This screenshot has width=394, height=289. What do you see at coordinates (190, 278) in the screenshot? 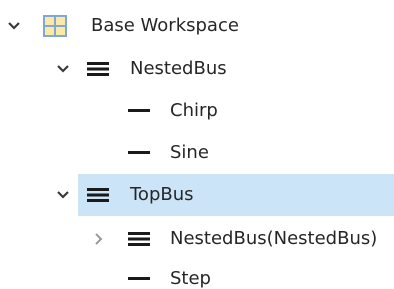
I see `tree-label: Step` at bounding box center [190, 278].